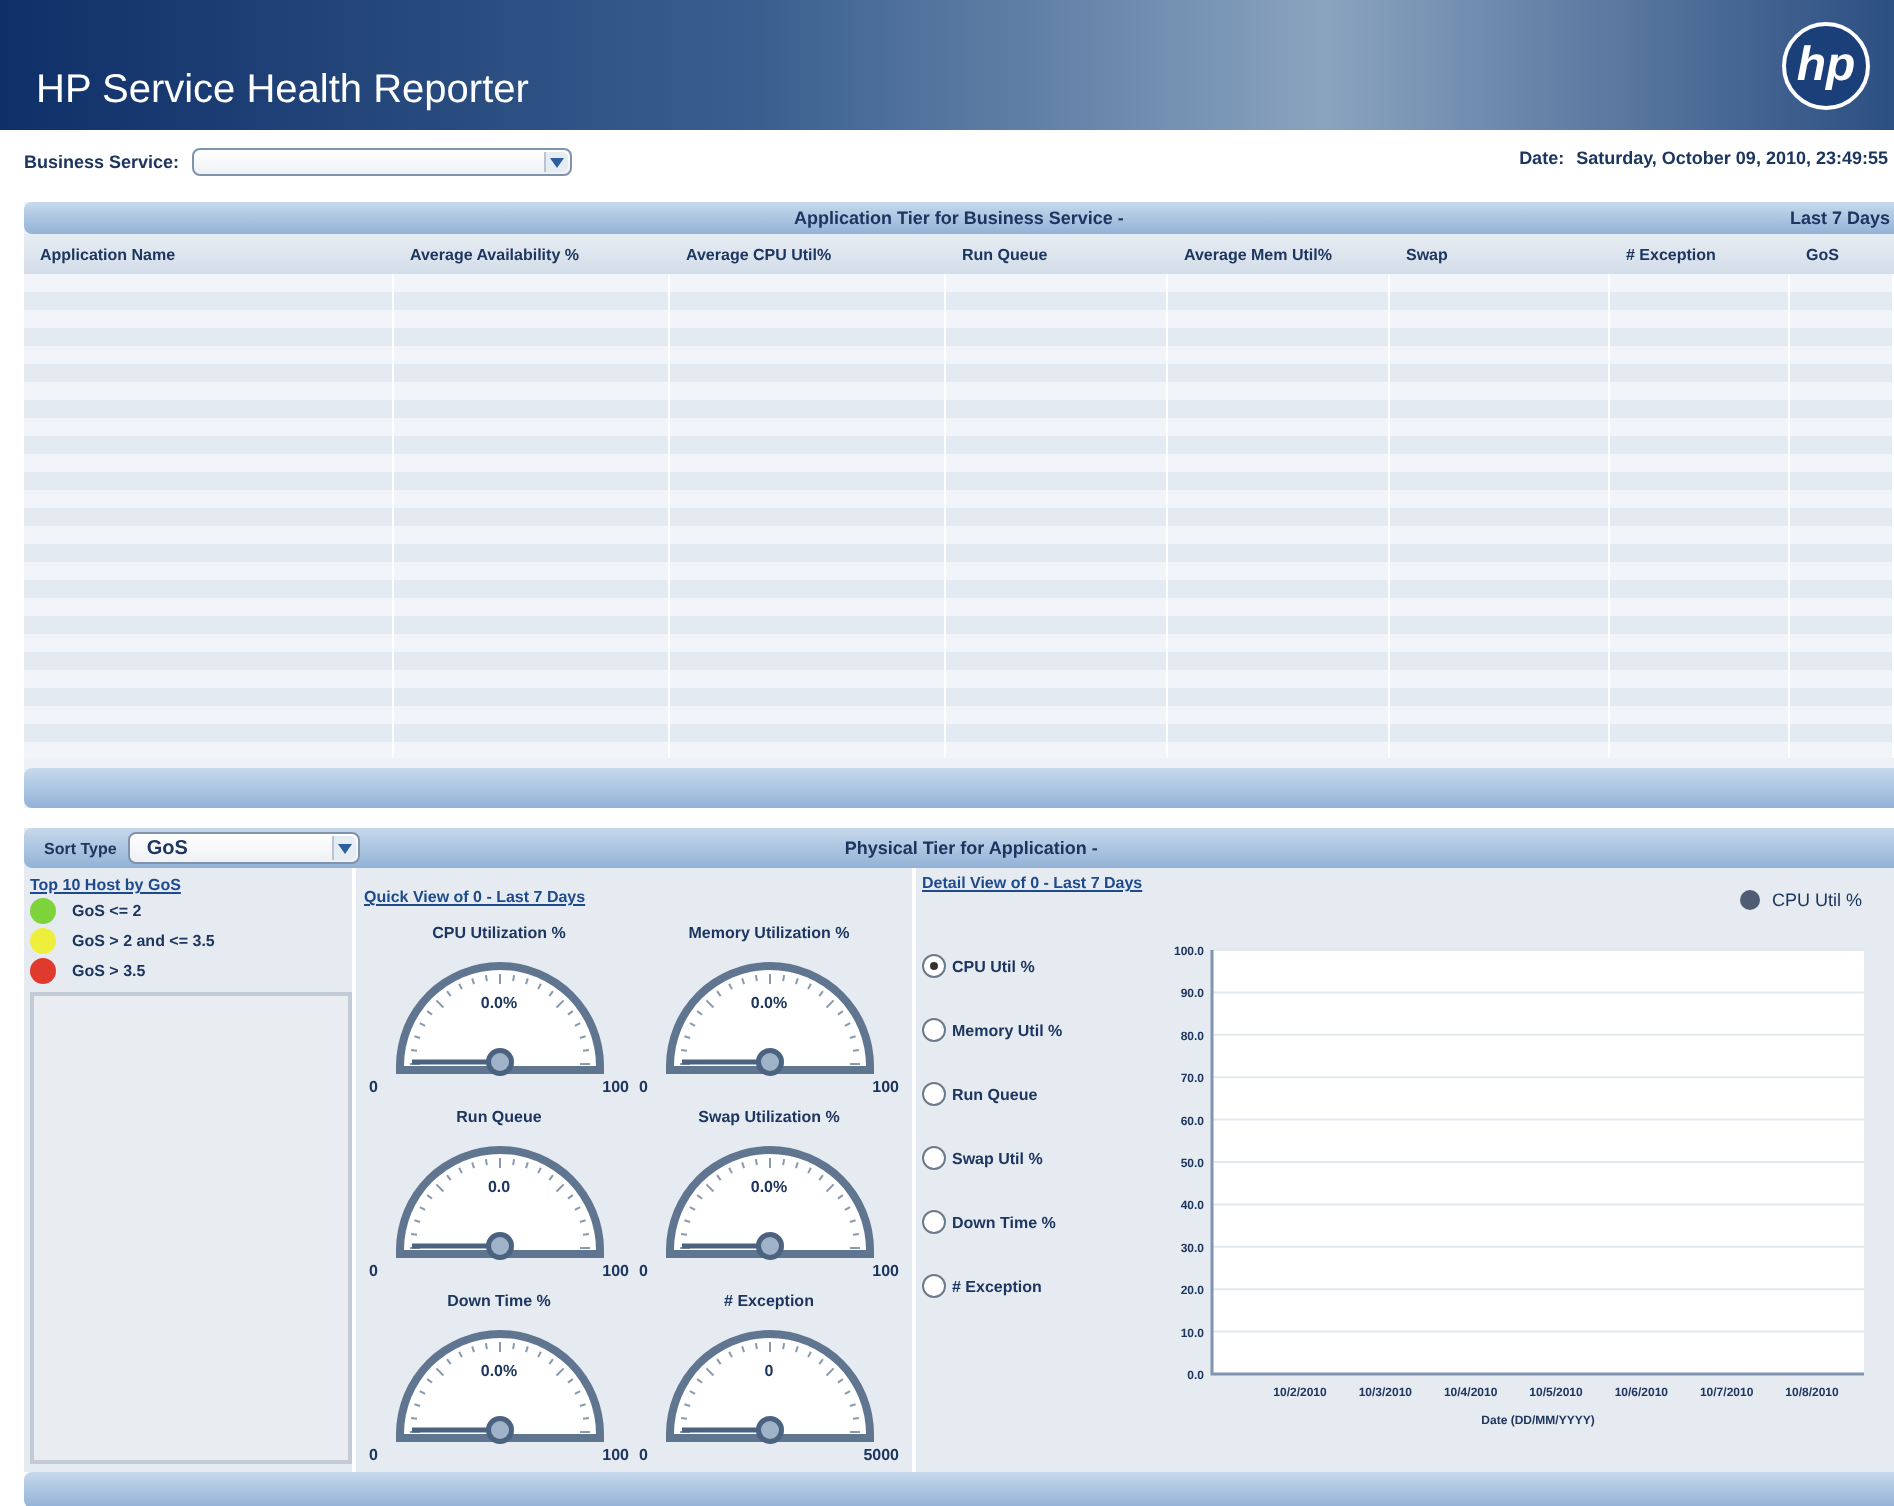  What do you see at coordinates (1057, 254) in the screenshot?
I see `column-header: Run Queue` at bounding box center [1057, 254].